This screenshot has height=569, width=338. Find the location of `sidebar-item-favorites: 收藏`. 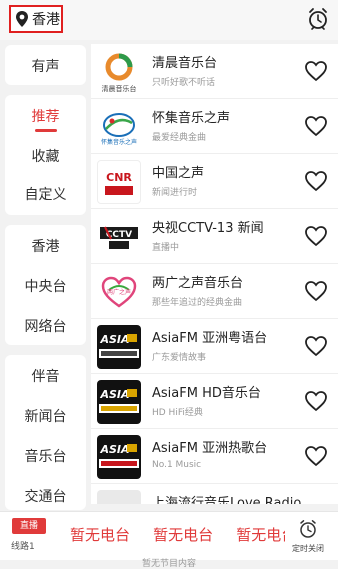

sidebar-item-favorites: 收藏 is located at coordinates (45, 156).